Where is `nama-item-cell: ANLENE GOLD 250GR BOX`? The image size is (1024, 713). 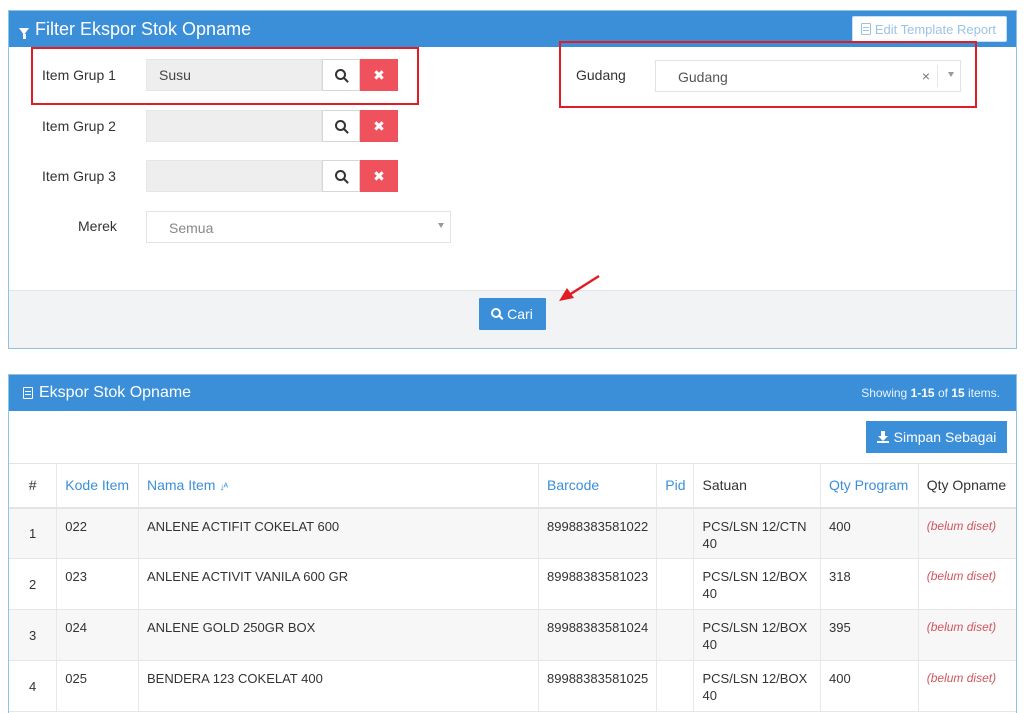
nama-item-cell: ANLENE GOLD 250GR BOX is located at coordinates (339, 635).